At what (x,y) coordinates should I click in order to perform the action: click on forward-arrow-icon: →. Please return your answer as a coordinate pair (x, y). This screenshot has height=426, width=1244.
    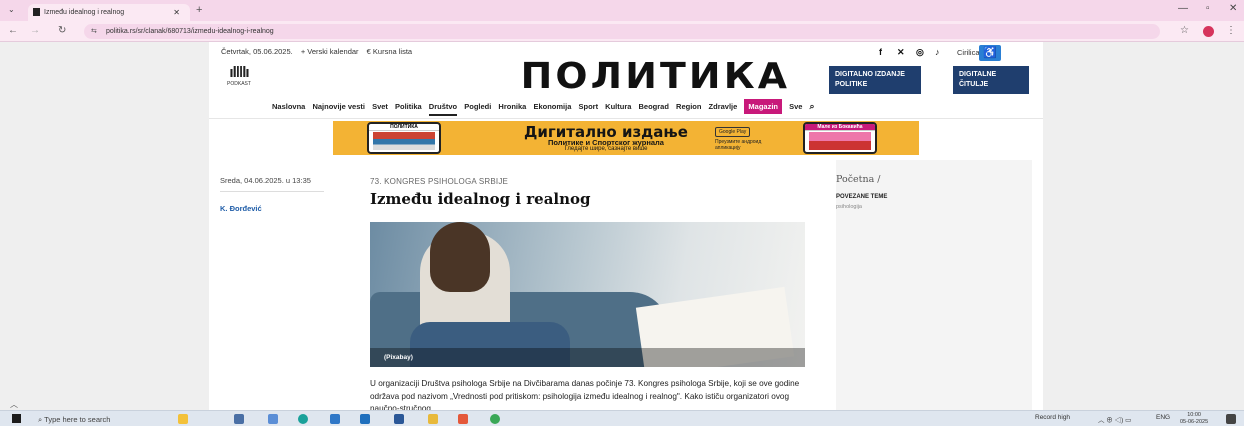
    Looking at the image, I should click on (35, 30).